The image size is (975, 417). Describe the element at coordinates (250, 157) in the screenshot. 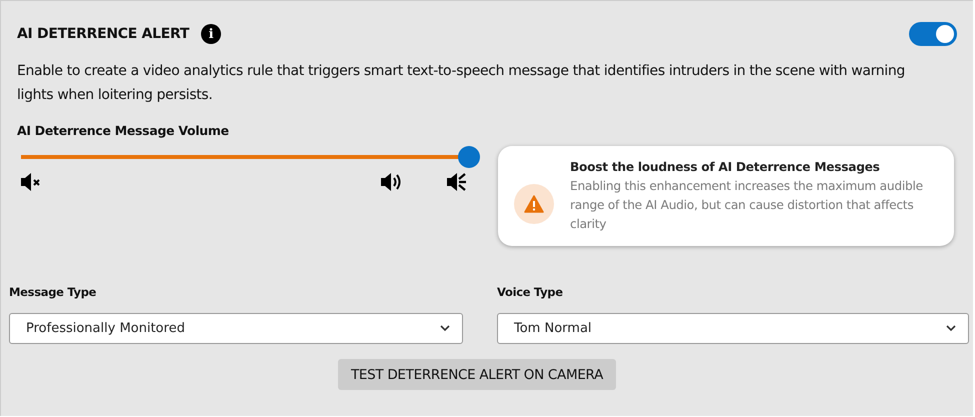

I see `volume-slider` at that location.